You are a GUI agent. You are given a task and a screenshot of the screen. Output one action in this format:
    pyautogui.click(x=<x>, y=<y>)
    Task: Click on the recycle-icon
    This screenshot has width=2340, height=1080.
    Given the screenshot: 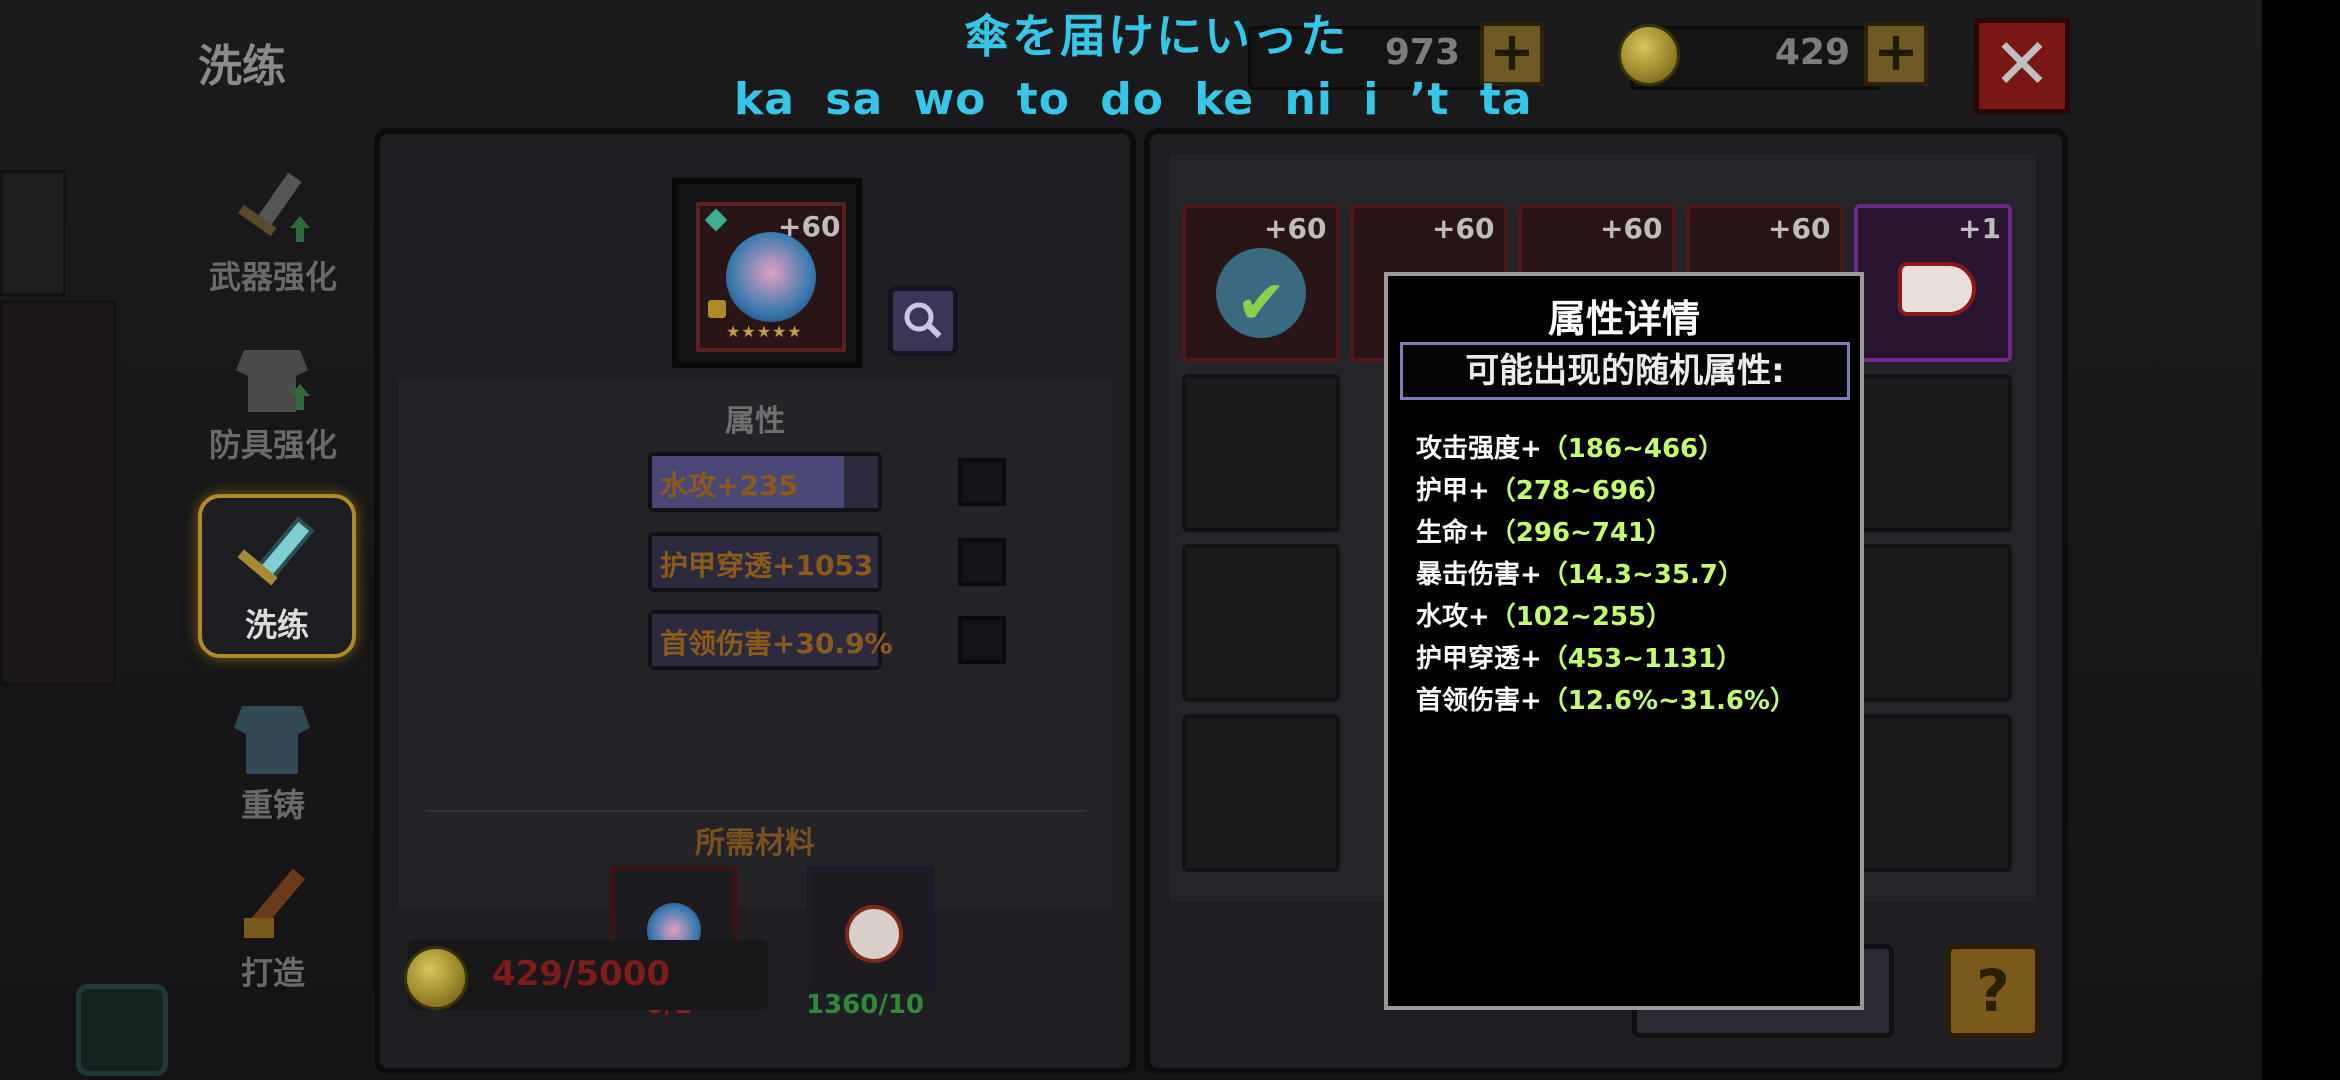 What is the action you would take?
    pyautogui.click(x=122, y=1030)
    